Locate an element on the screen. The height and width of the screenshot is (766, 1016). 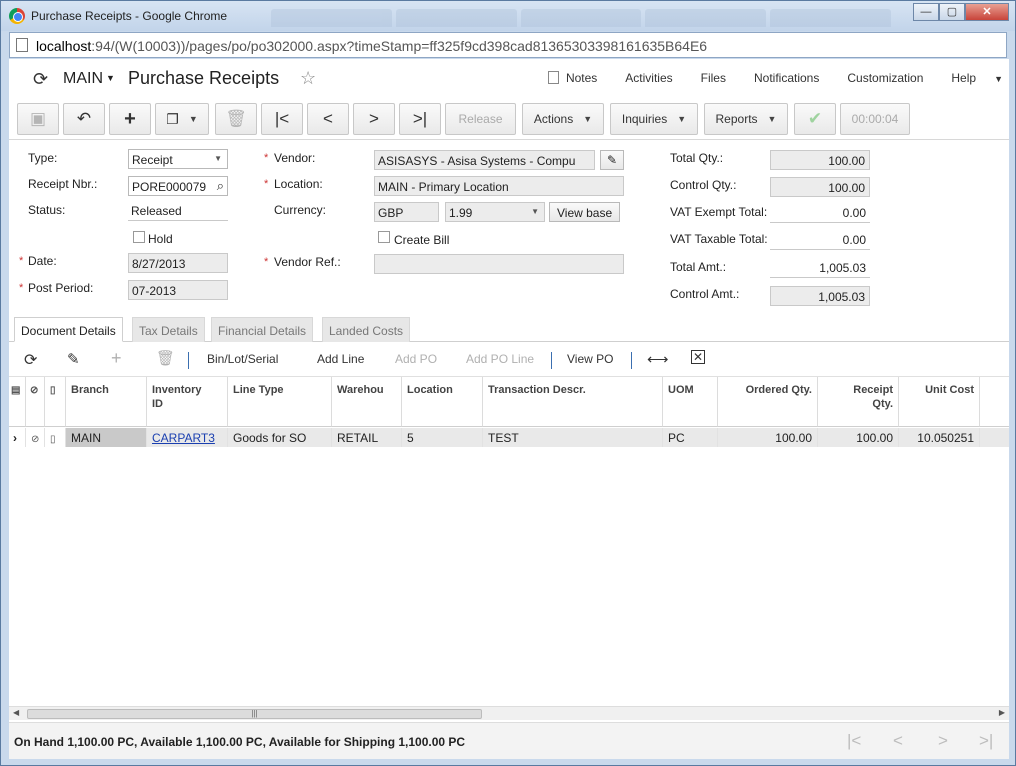
date-input: 8/27/2013 is located at coordinates (178, 263).